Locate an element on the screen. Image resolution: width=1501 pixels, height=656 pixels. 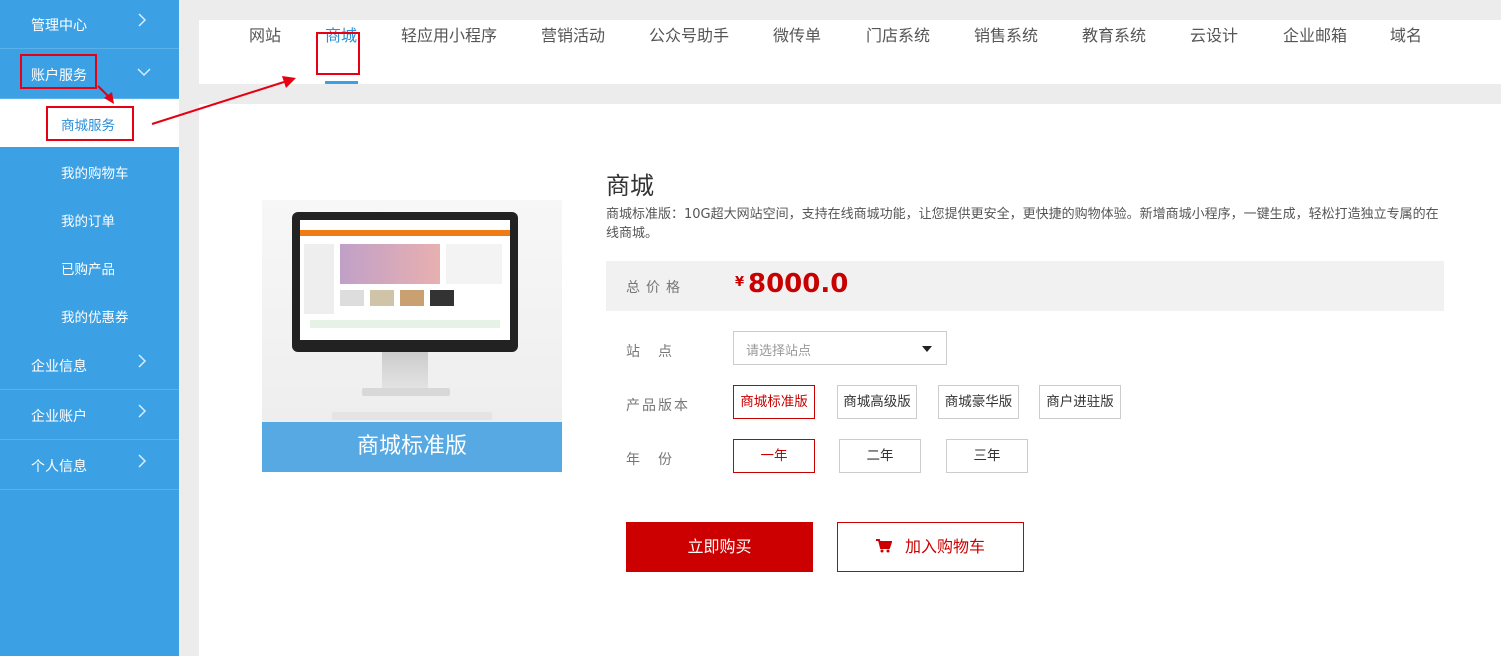
version-option-deluxe: 商城豪华版 is located at coordinates (978, 402).